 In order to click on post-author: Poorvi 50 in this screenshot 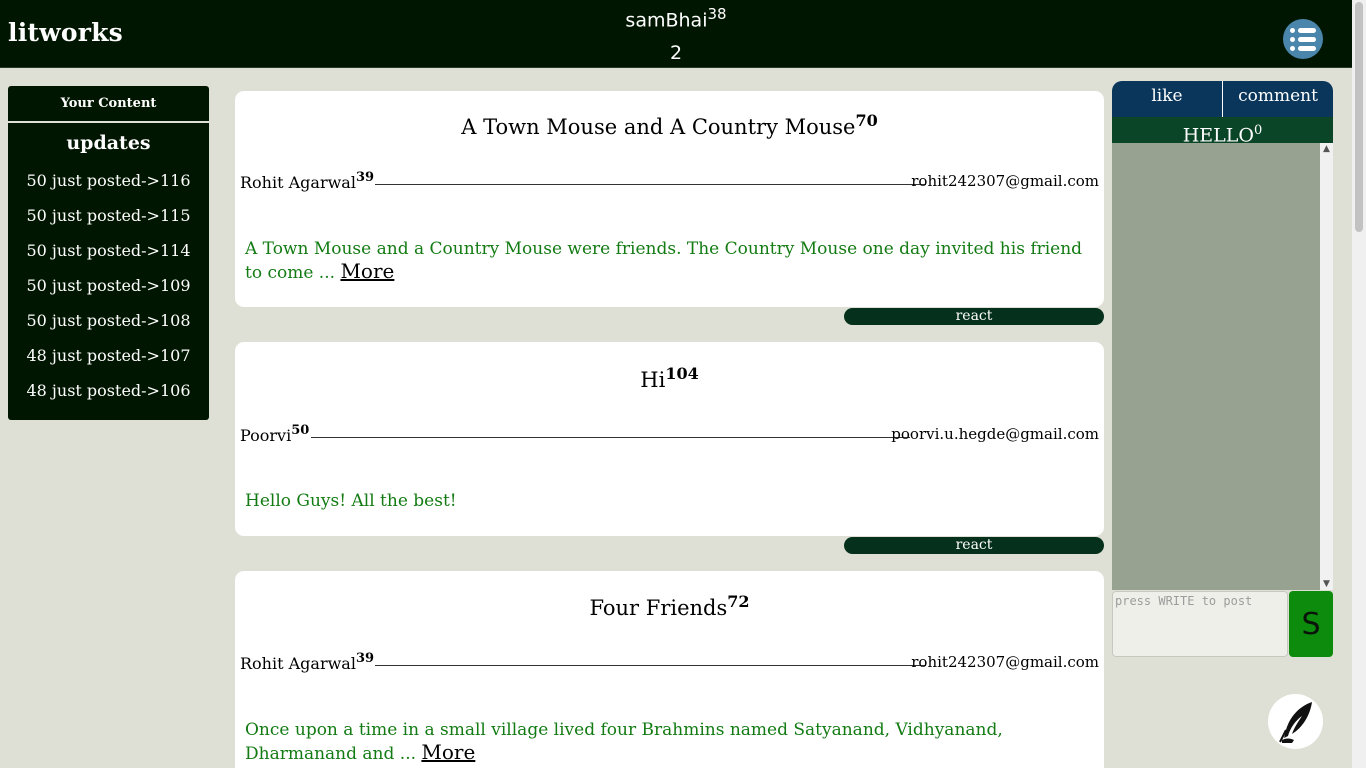, I will do `click(275, 434)`.